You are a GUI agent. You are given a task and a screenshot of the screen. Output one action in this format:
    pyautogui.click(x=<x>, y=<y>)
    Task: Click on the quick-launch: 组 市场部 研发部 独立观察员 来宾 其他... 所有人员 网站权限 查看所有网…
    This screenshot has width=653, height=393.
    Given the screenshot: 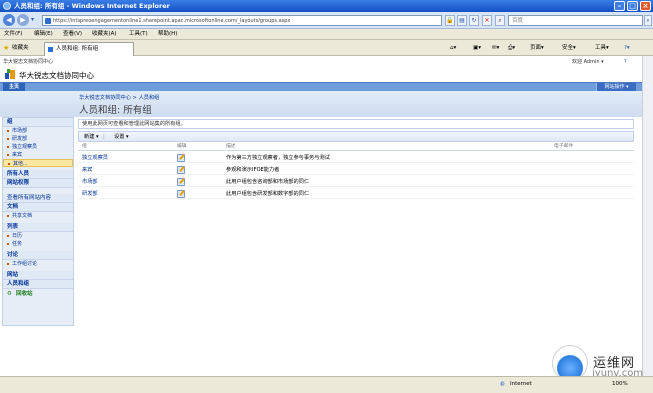 What is the action you would take?
    pyautogui.click(x=38, y=221)
    